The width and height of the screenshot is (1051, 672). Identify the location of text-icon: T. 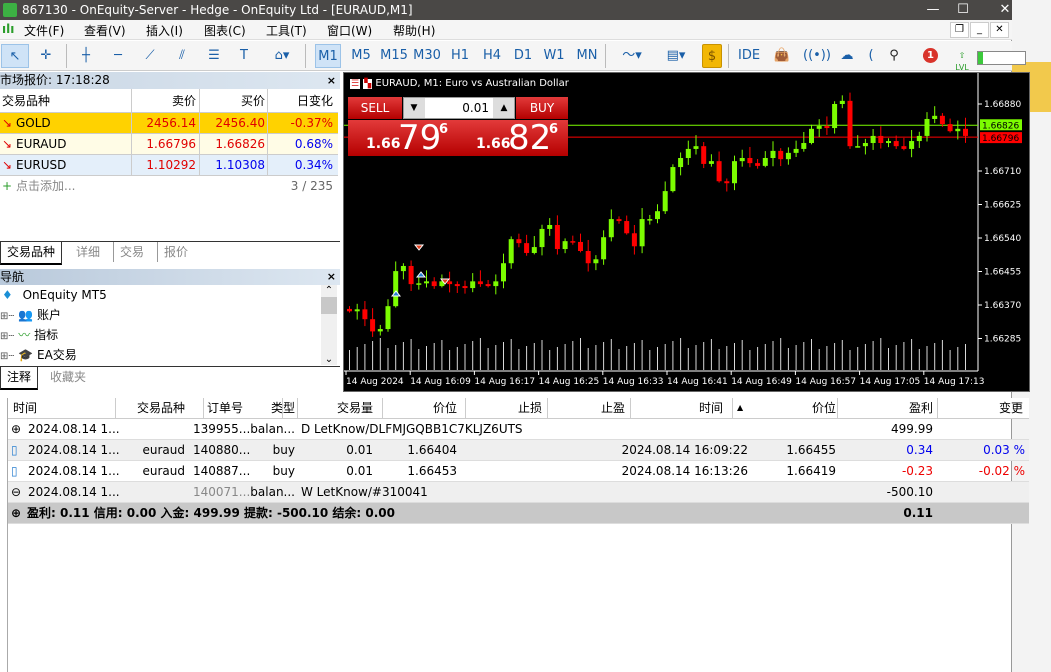
(244, 56).